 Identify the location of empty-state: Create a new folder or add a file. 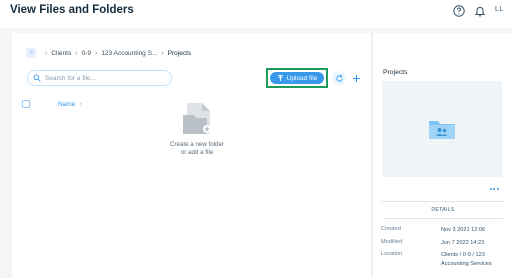
(197, 129).